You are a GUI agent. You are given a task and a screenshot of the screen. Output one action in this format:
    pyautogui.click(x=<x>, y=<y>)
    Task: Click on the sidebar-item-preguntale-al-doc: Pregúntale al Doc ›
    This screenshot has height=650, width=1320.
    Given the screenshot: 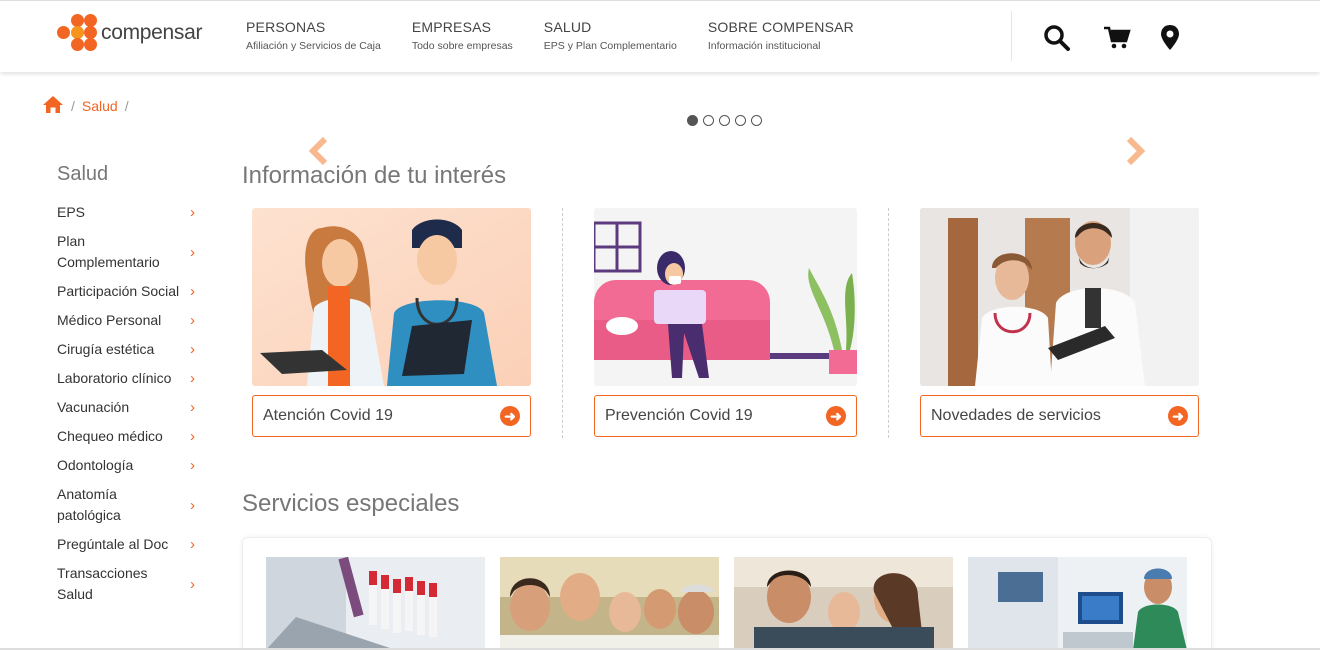 What is the action you would take?
    pyautogui.click(x=128, y=544)
    